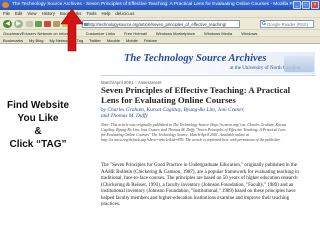 The image size is (320, 240). What do you see at coordinates (5, 5) in the screenshot?
I see `firefox-icon` at bounding box center [5, 5].